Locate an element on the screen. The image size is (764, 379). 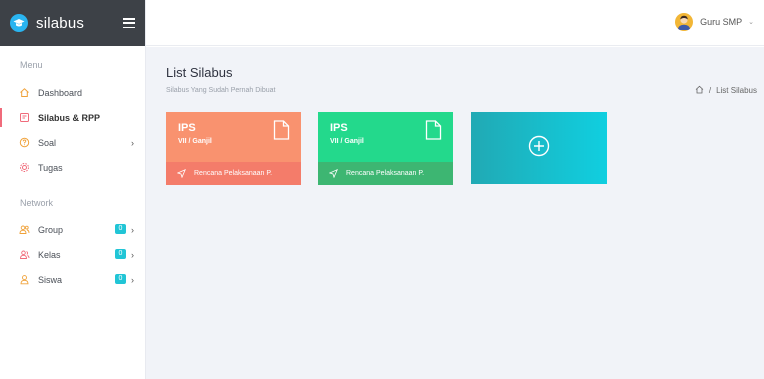
plus-circle-icon is located at coordinates (539, 148).